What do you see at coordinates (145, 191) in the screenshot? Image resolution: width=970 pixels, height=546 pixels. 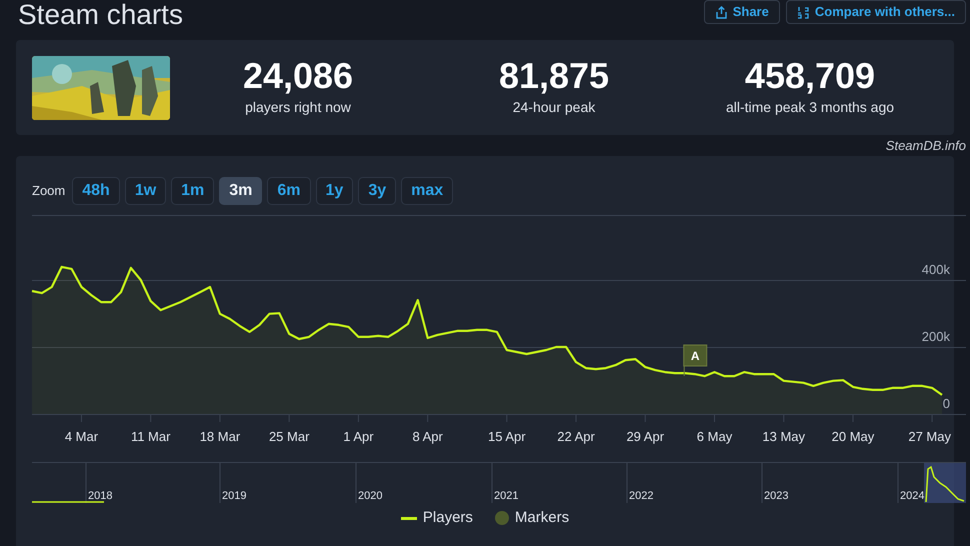 I see `zoom-button: 1w` at bounding box center [145, 191].